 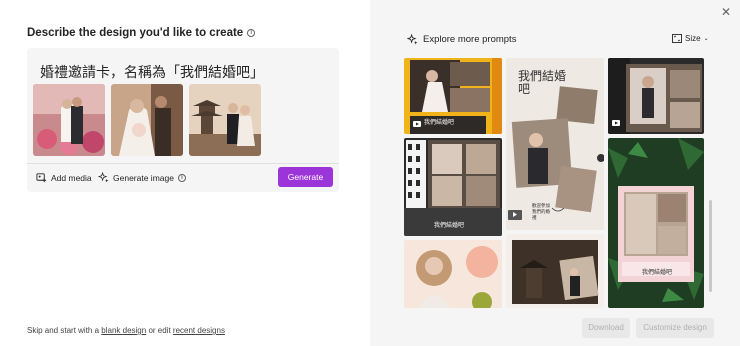 I want to click on recent-designs-link: recent designs, so click(x=199, y=330).